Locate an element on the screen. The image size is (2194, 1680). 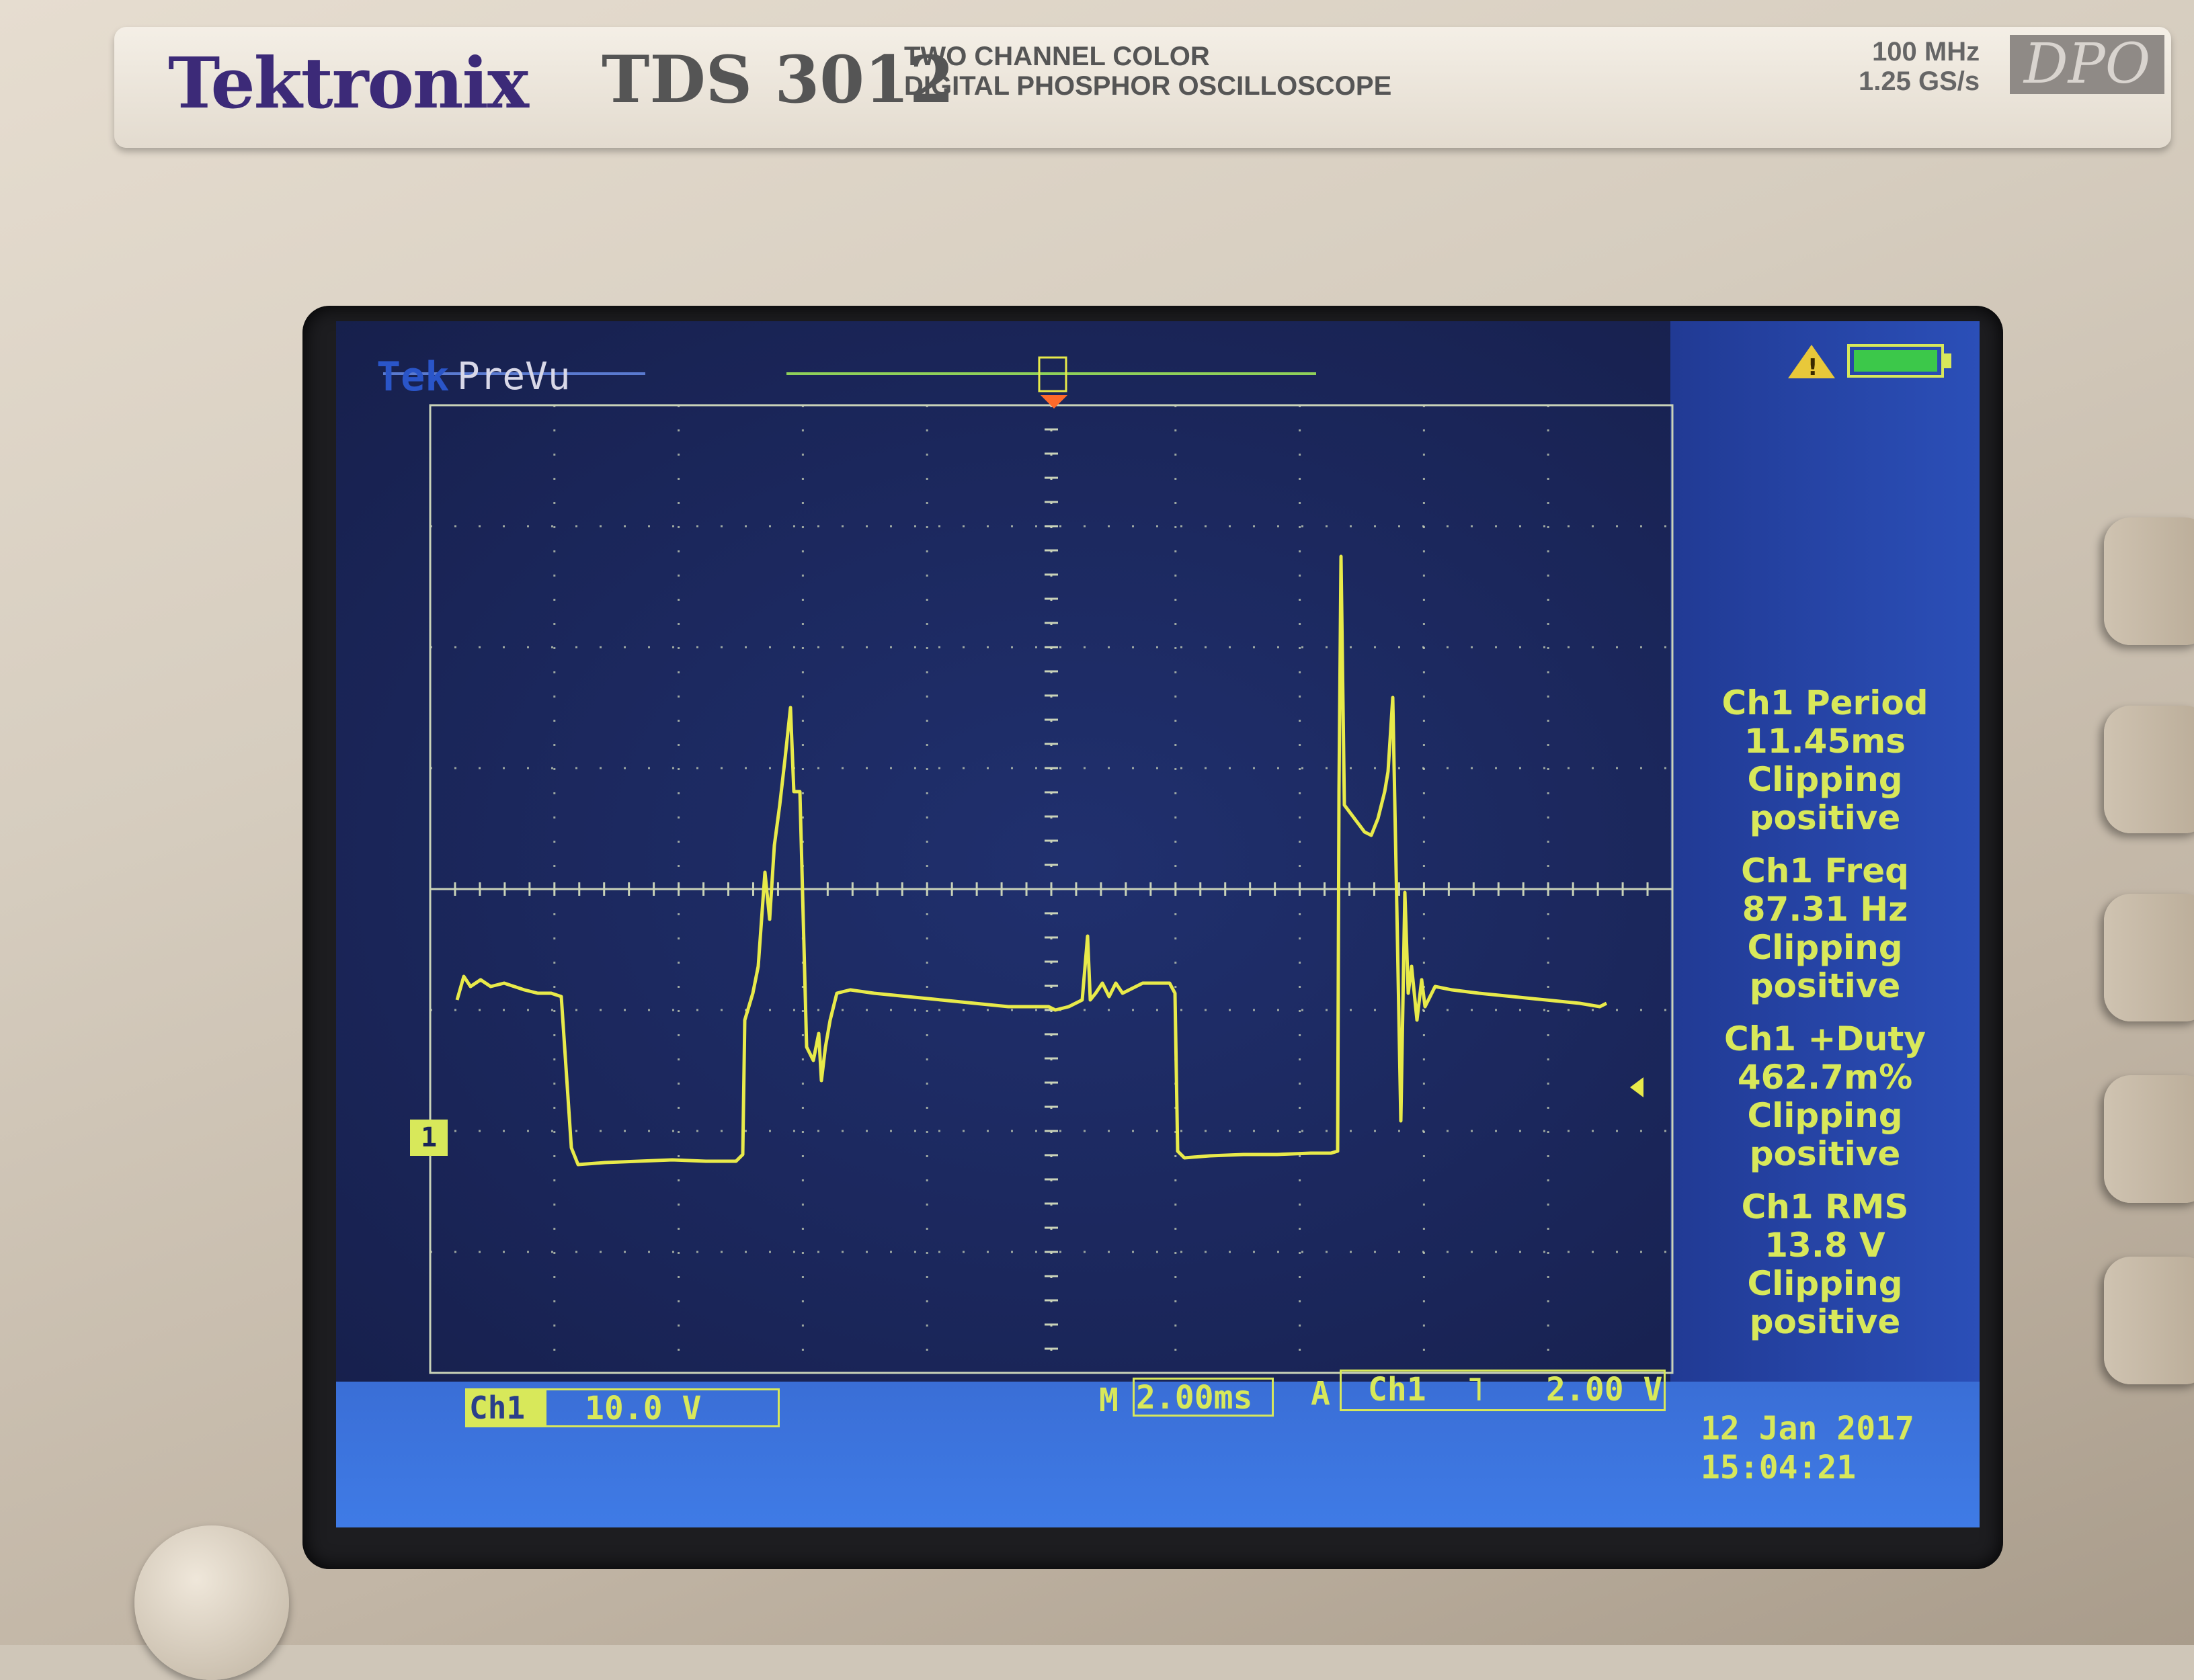
measurement-frequency: Ch1 Freq 87.31 Hz Clipping positive is located at coordinates (1825, 929).